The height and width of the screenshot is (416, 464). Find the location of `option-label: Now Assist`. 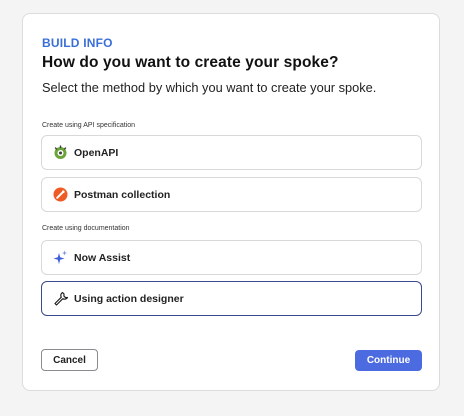

option-label: Now Assist is located at coordinates (102, 257).